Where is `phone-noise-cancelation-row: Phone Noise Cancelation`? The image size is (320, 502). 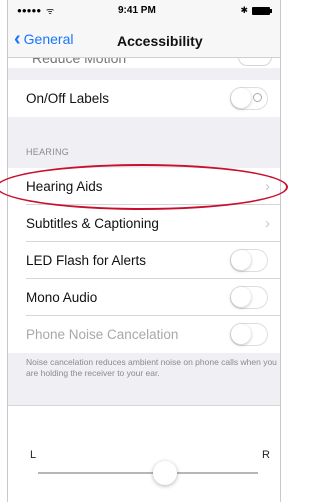
phone-noise-cancelation-row: Phone Noise Cancelation is located at coordinates (144, 334).